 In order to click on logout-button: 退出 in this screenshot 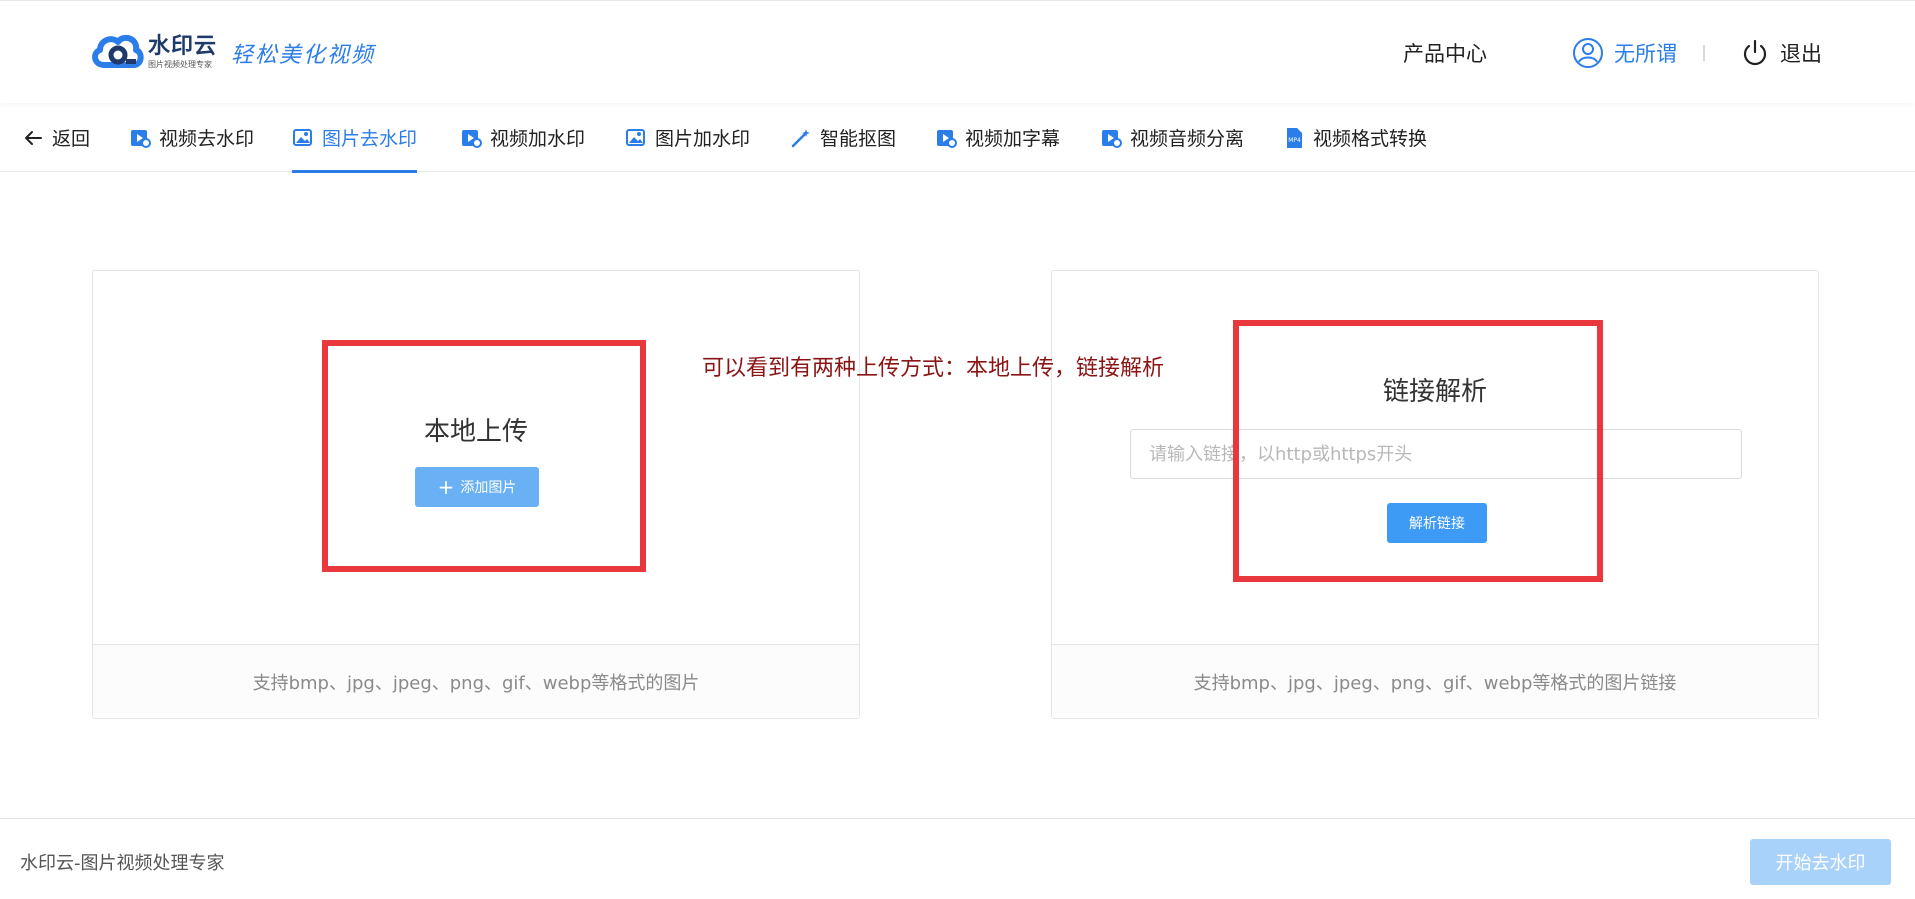, I will do `click(1781, 53)`.